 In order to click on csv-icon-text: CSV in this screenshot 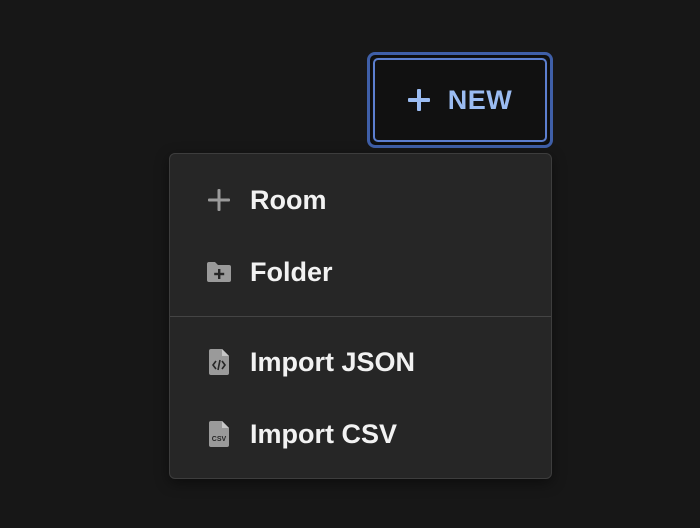, I will do `click(219, 439)`.